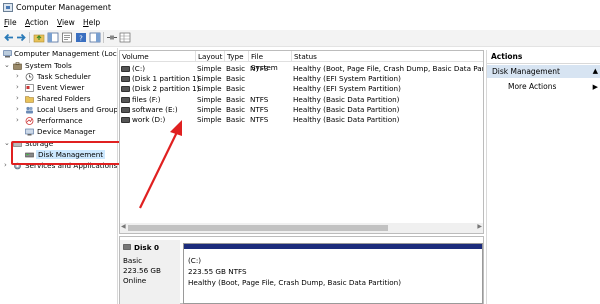 This screenshot has width=600, height=304. I want to click on back-arrow-icon, so click(9, 37).